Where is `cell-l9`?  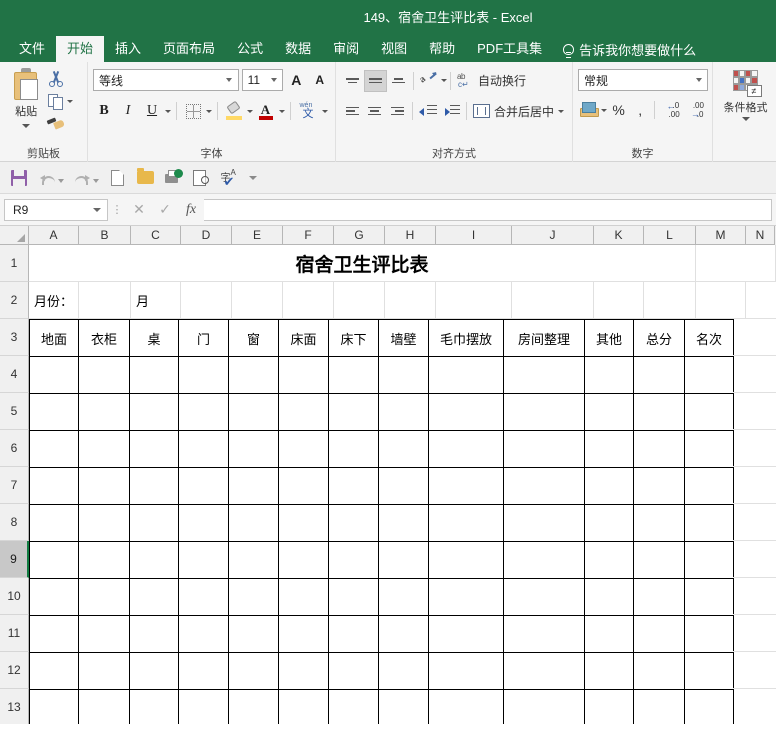 cell-l9 is located at coordinates (659, 560).